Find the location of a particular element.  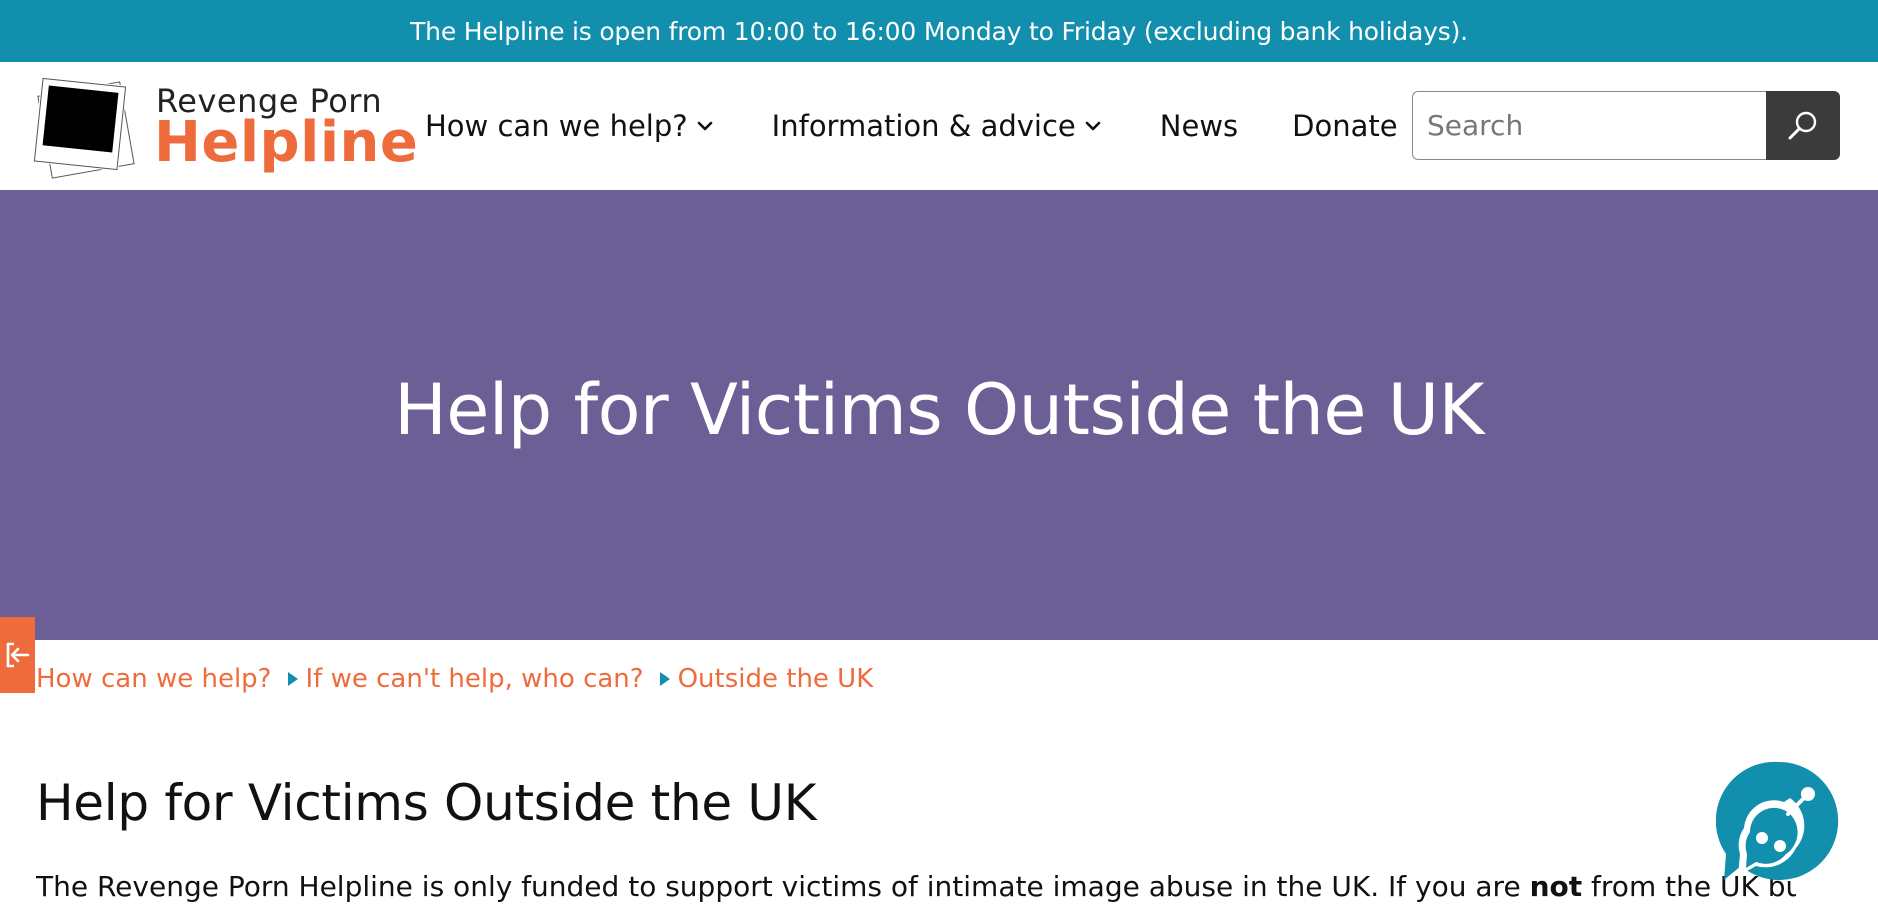

search-input is located at coordinates (1589, 125).